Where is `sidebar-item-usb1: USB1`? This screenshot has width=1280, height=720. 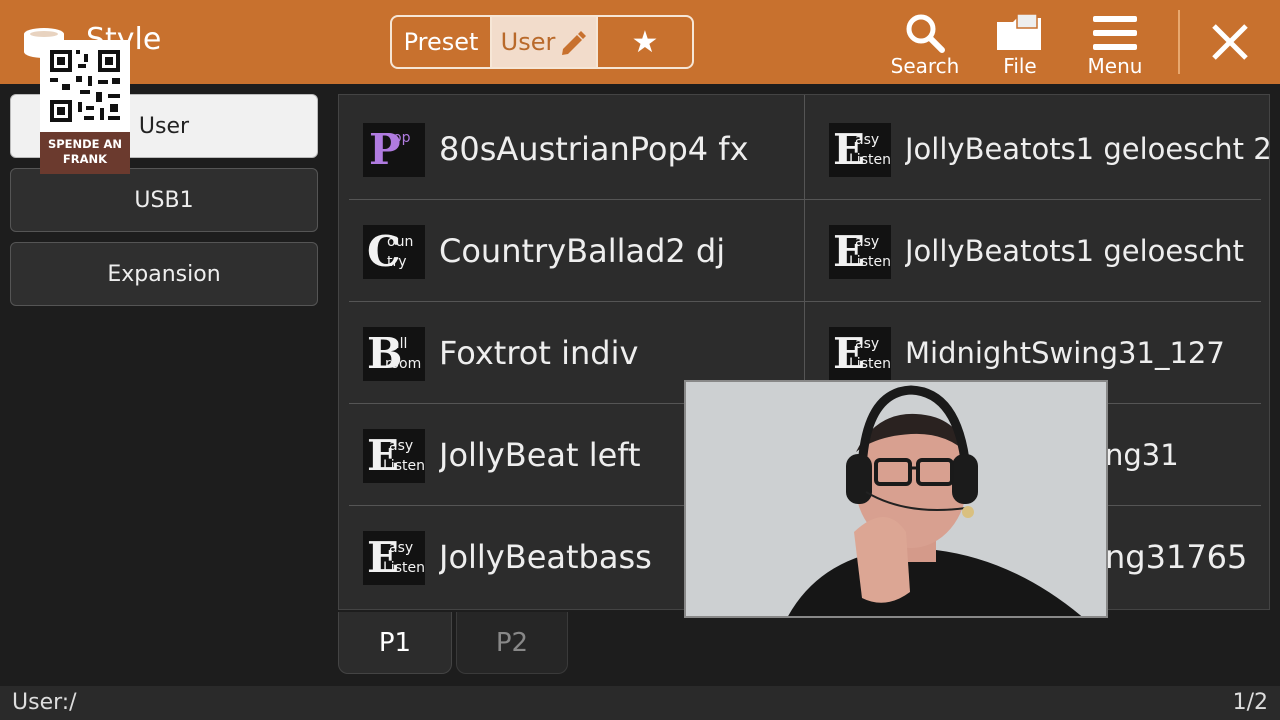 sidebar-item-usb1: USB1 is located at coordinates (164, 200).